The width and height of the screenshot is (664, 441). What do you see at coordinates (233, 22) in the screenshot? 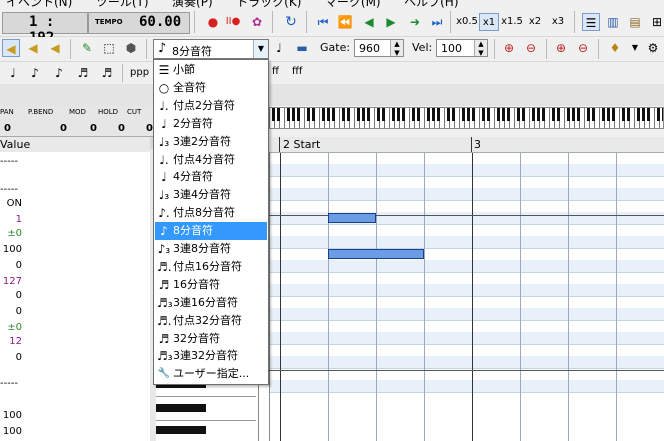
I see `record-pause-icon: II●` at bounding box center [233, 22].